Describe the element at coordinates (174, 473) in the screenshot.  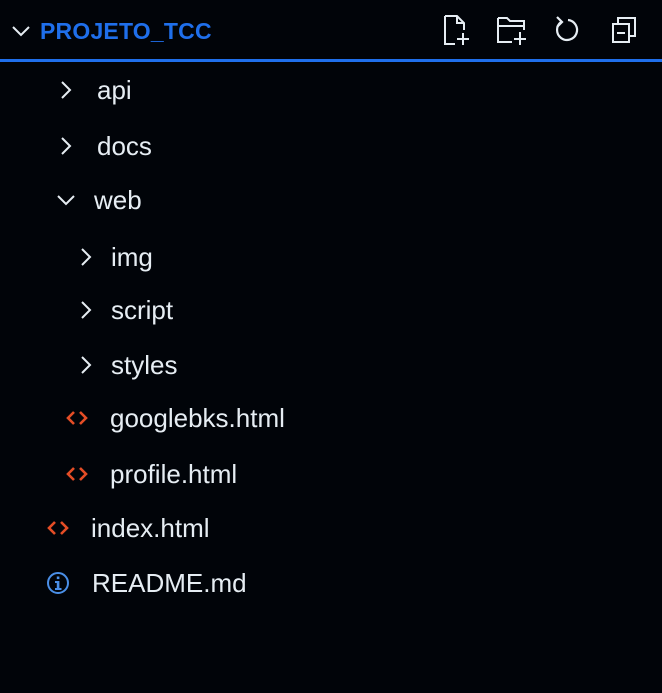
I see `file-label: profile.html` at that location.